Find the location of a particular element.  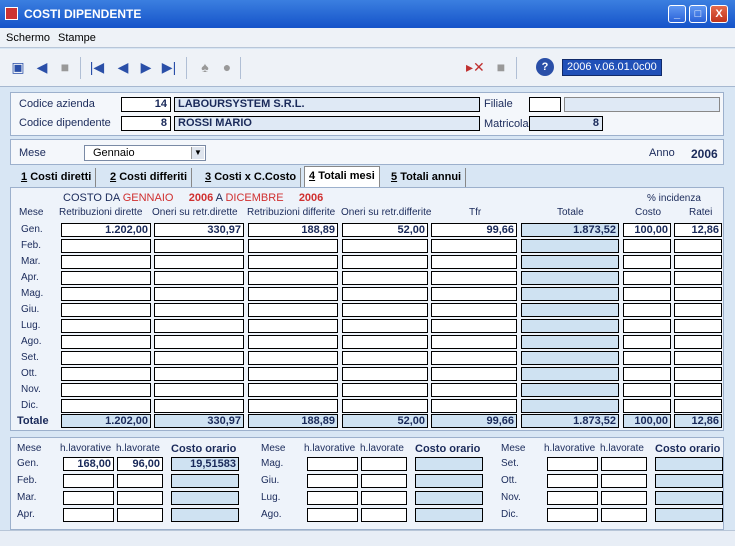

next-record-icon: ▶ is located at coordinates (146, 67).